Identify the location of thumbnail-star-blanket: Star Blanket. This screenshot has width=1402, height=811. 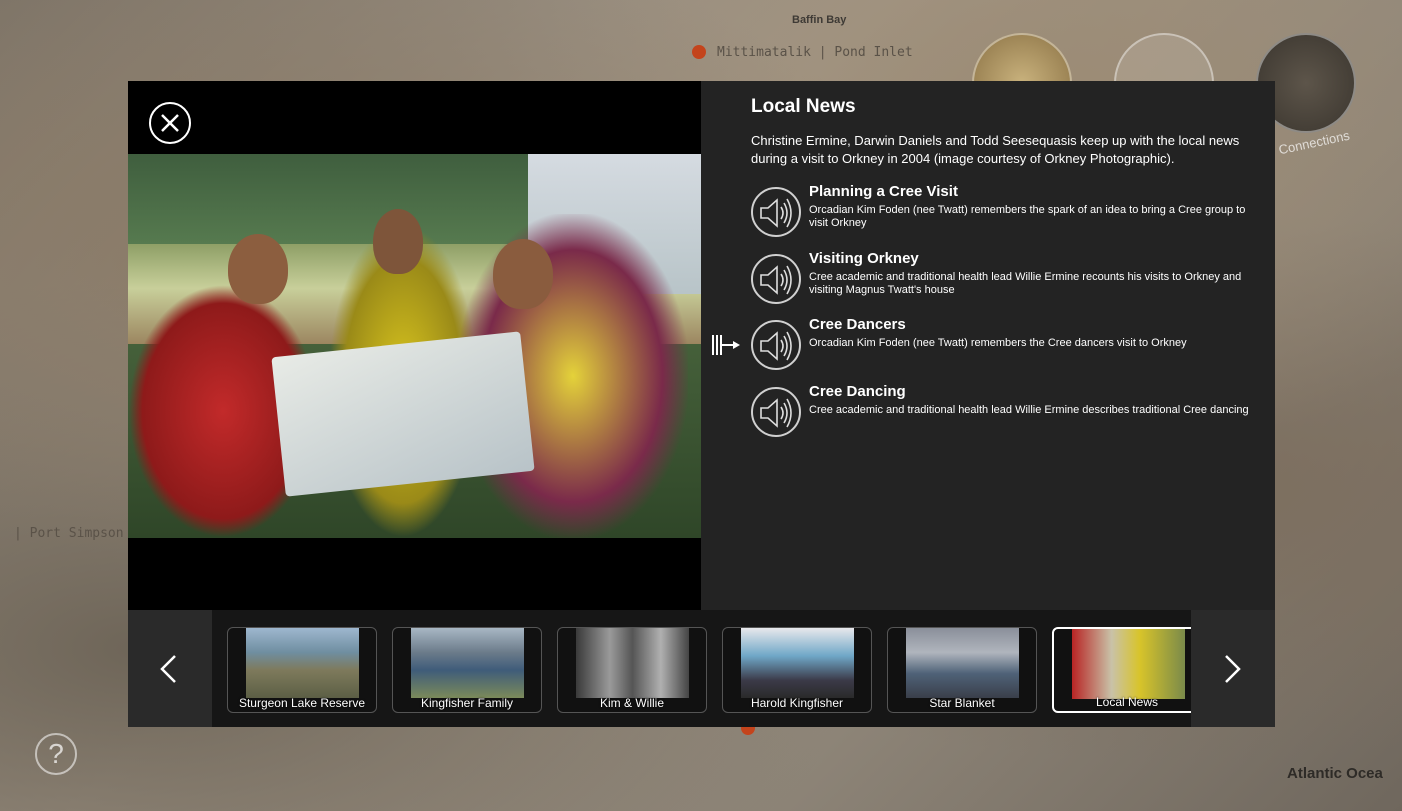
(962, 670).